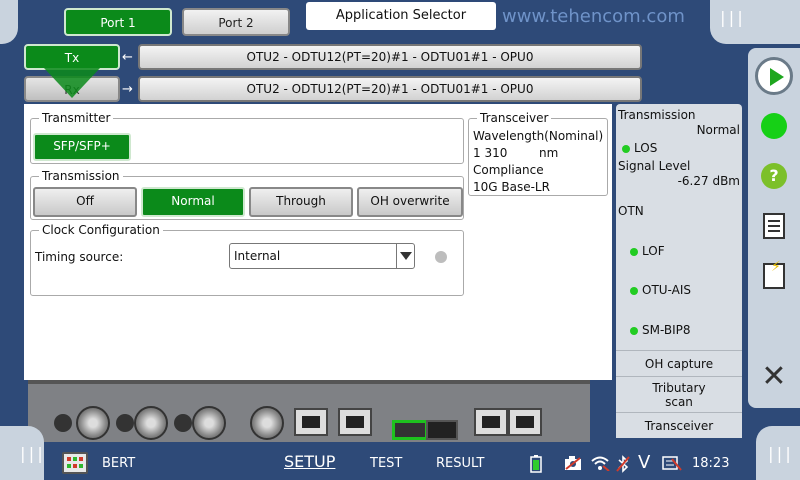 This screenshot has height=480, width=800. What do you see at coordinates (85, 202) in the screenshot?
I see `transmission-off-button: Off` at bounding box center [85, 202].